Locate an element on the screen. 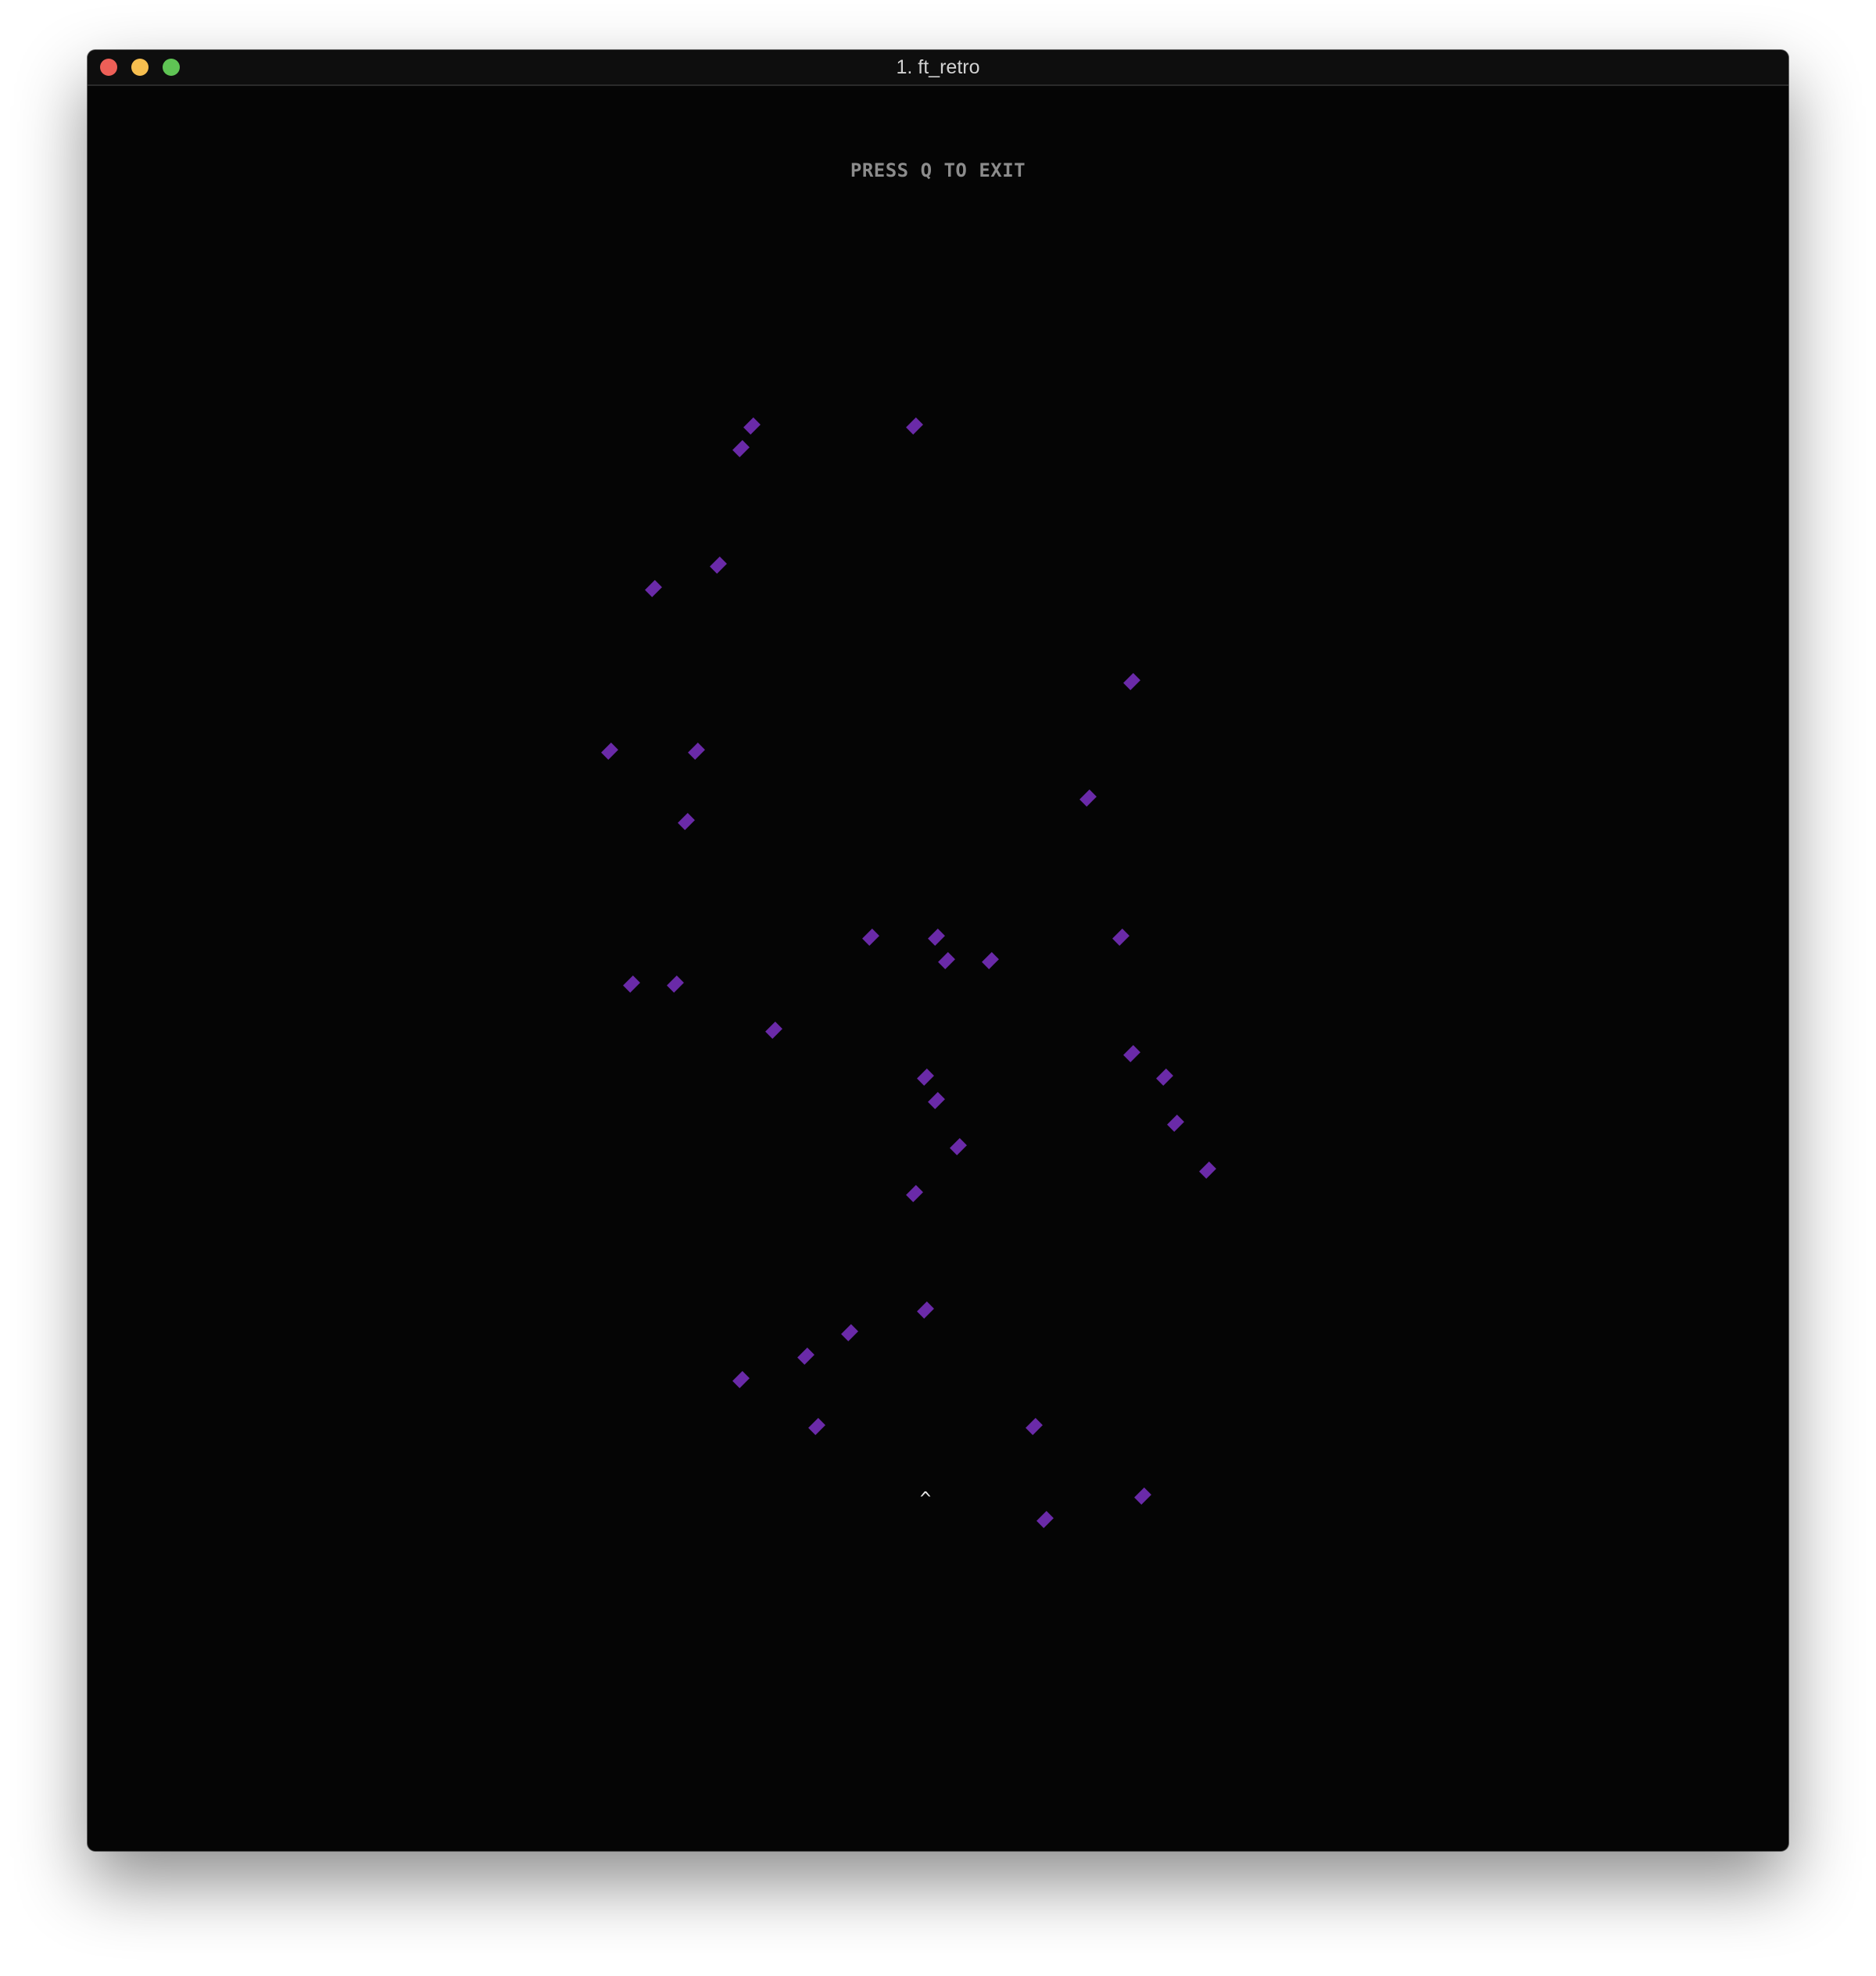 The height and width of the screenshot is (1976, 1876). window-title: 1. ft_retro is located at coordinates (938, 67).